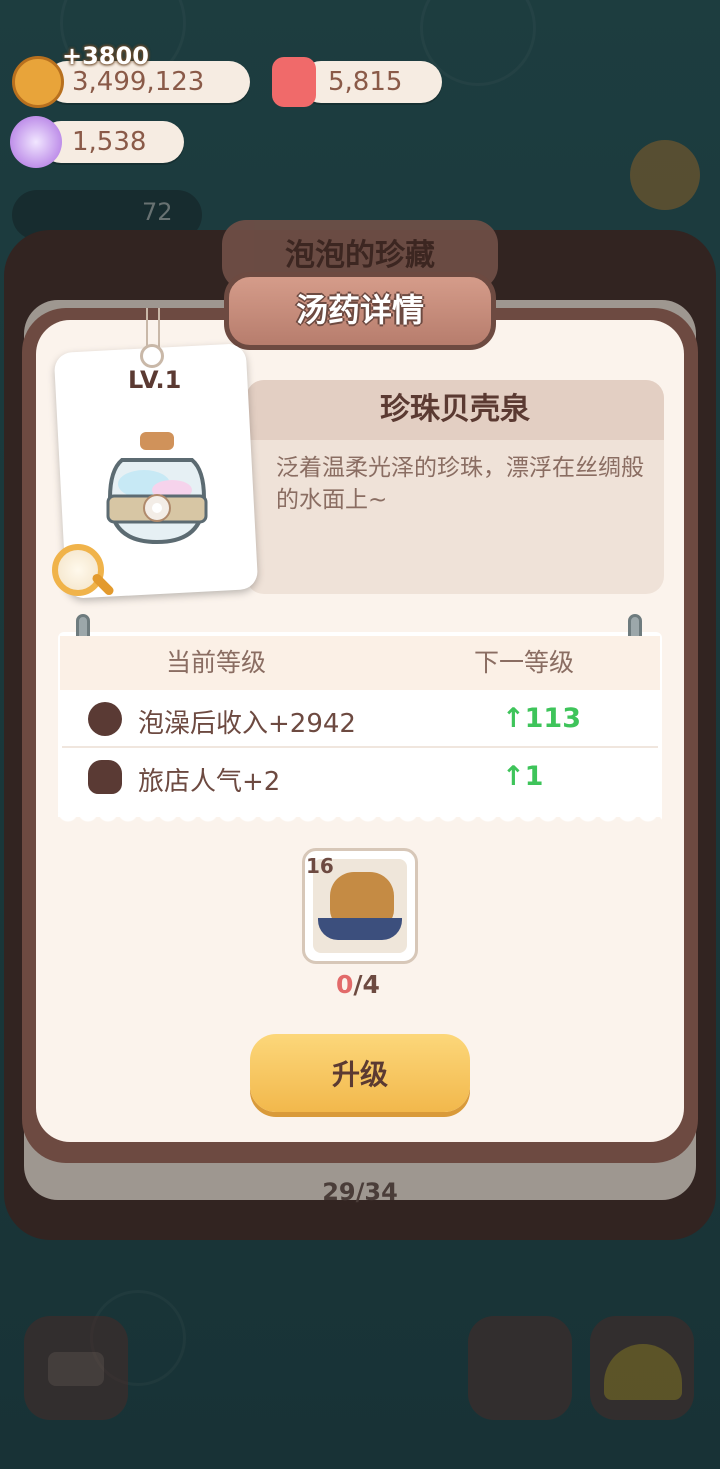  What do you see at coordinates (524, 662) in the screenshot?
I see `col-next-level: 下一等级` at bounding box center [524, 662].